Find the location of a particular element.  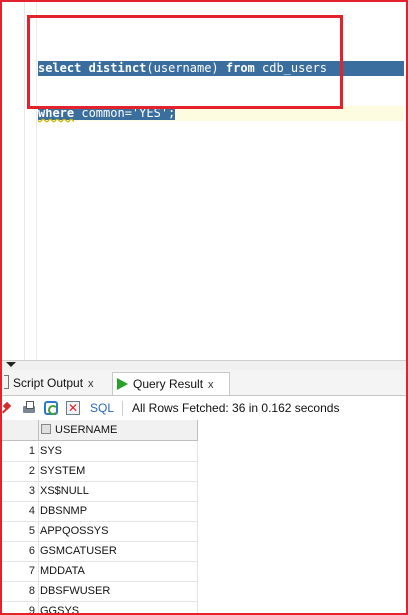

results-tabbar: Script Output x Query Result x is located at coordinates (204, 383).